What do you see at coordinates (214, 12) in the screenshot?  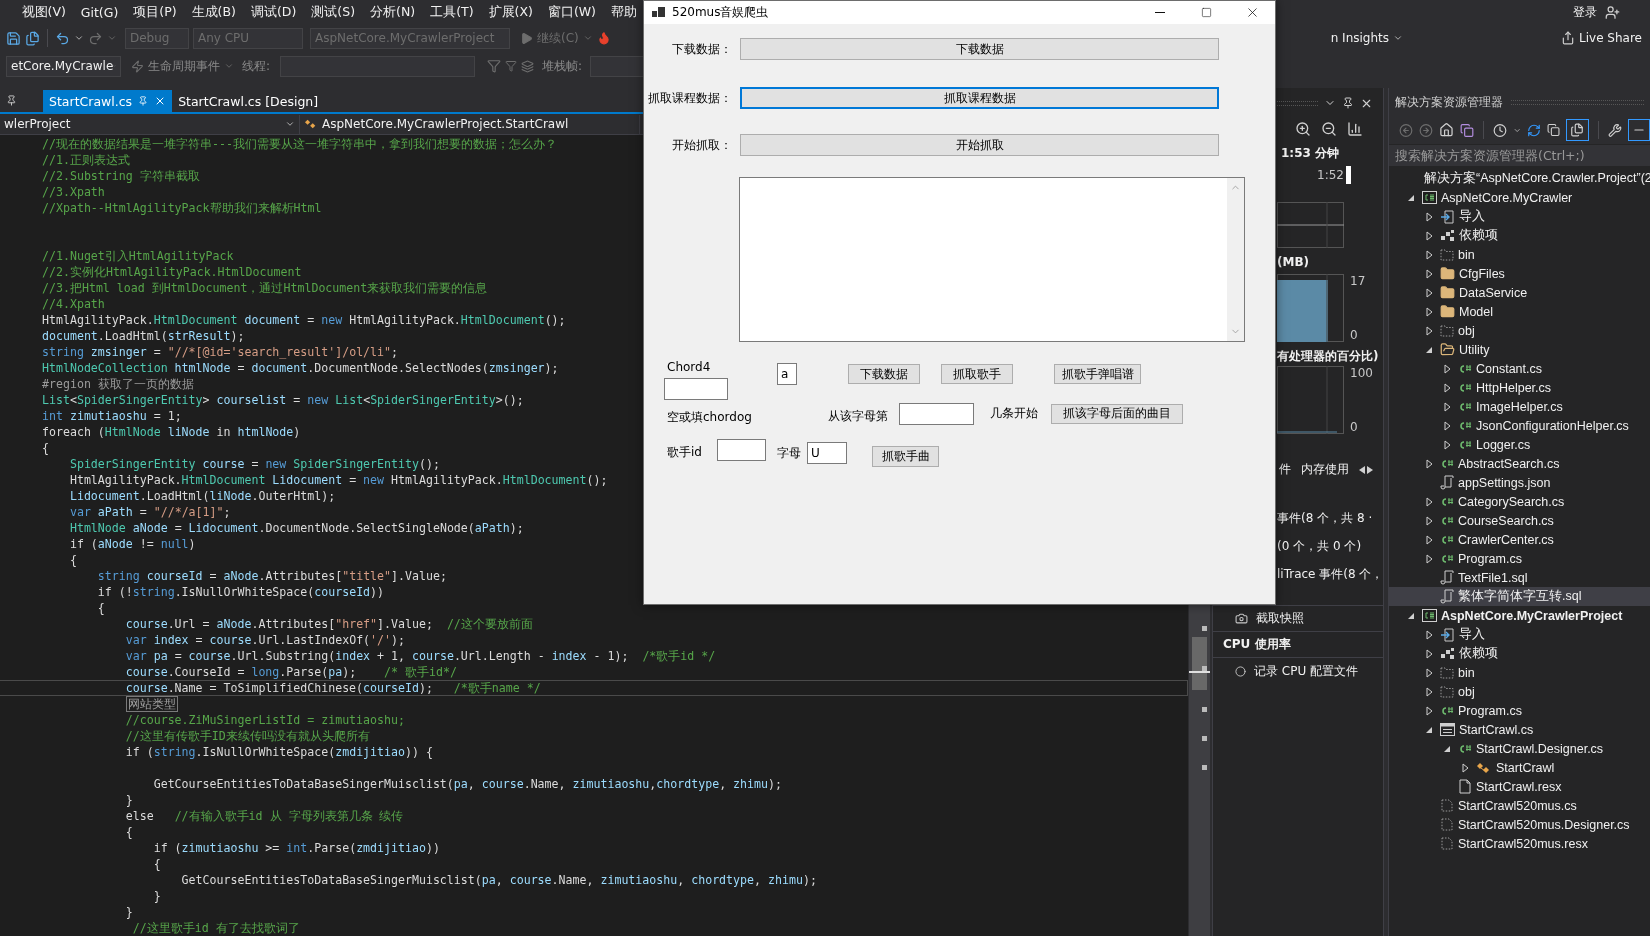 I see `menu-item: 生成(B)` at bounding box center [214, 12].